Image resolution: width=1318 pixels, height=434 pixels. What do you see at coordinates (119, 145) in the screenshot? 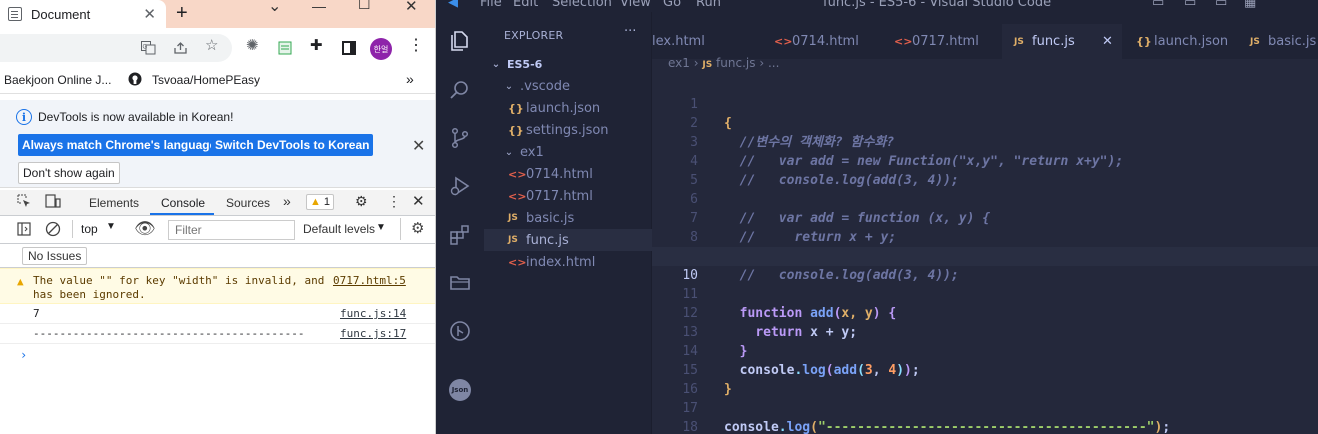
I see `match-chrome-language-button: Always match Chrome's language` at bounding box center [119, 145].